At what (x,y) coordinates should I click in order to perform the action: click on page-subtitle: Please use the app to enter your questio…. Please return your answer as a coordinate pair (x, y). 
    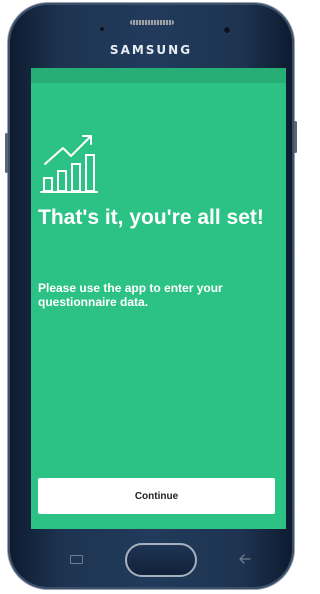
    Looking at the image, I should click on (130, 295).